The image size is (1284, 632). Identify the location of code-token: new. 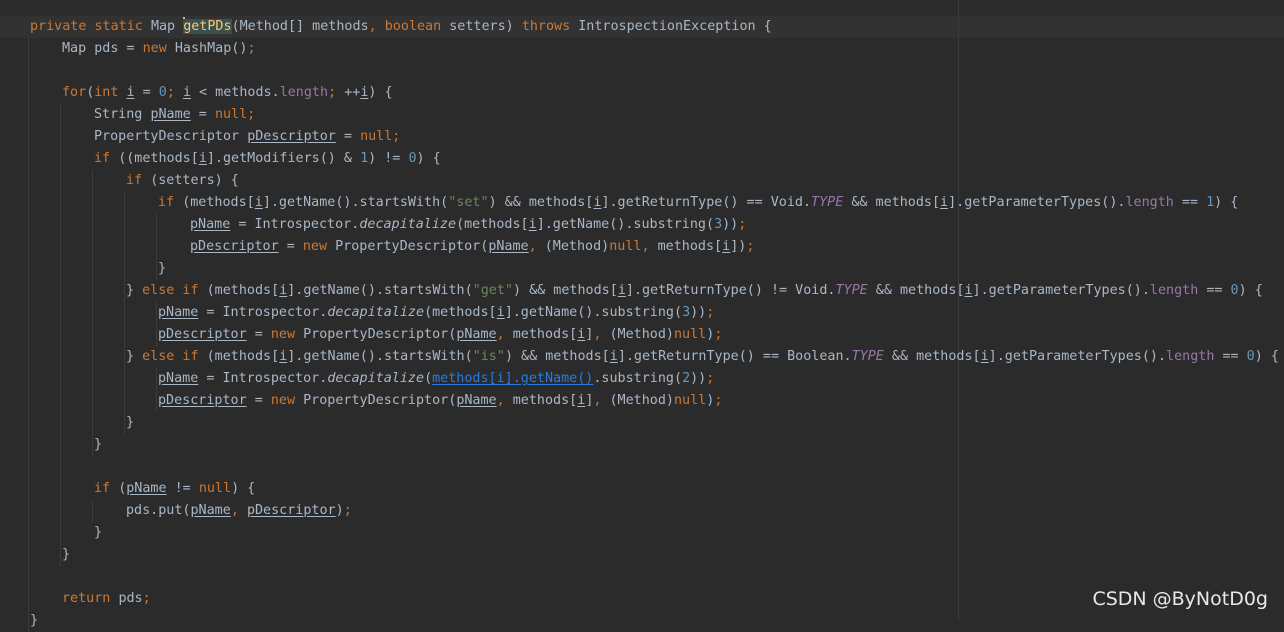
(287, 400).